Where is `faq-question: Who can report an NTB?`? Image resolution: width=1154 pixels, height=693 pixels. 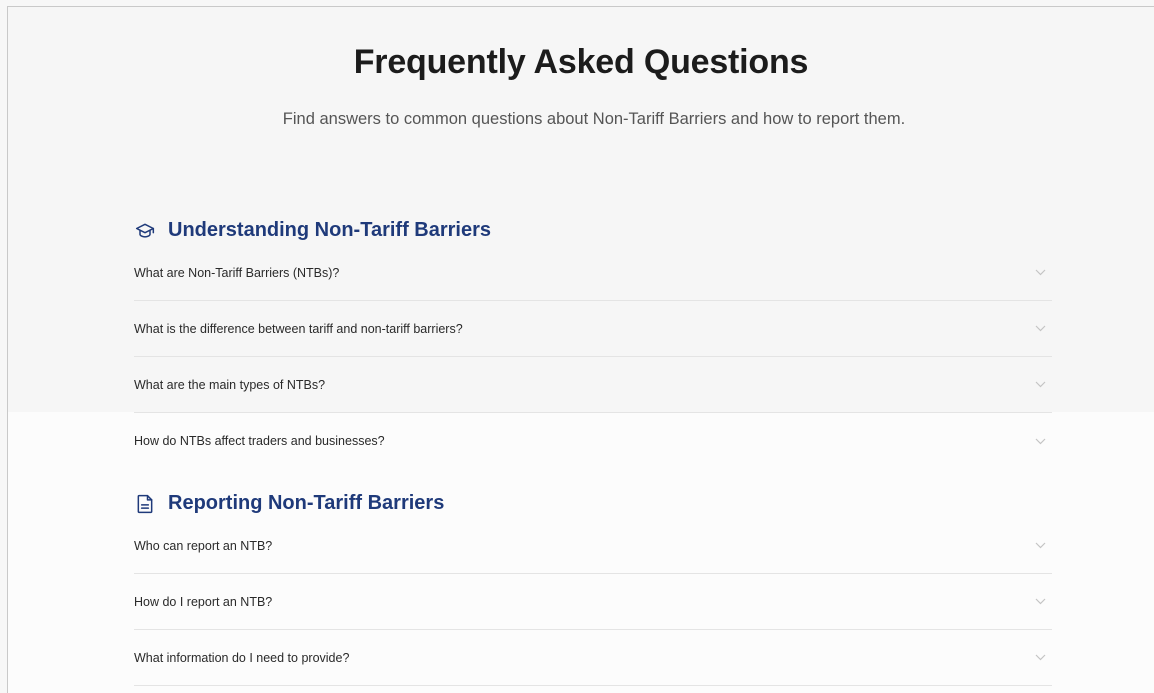
faq-question: Who can report an NTB? is located at coordinates (203, 545).